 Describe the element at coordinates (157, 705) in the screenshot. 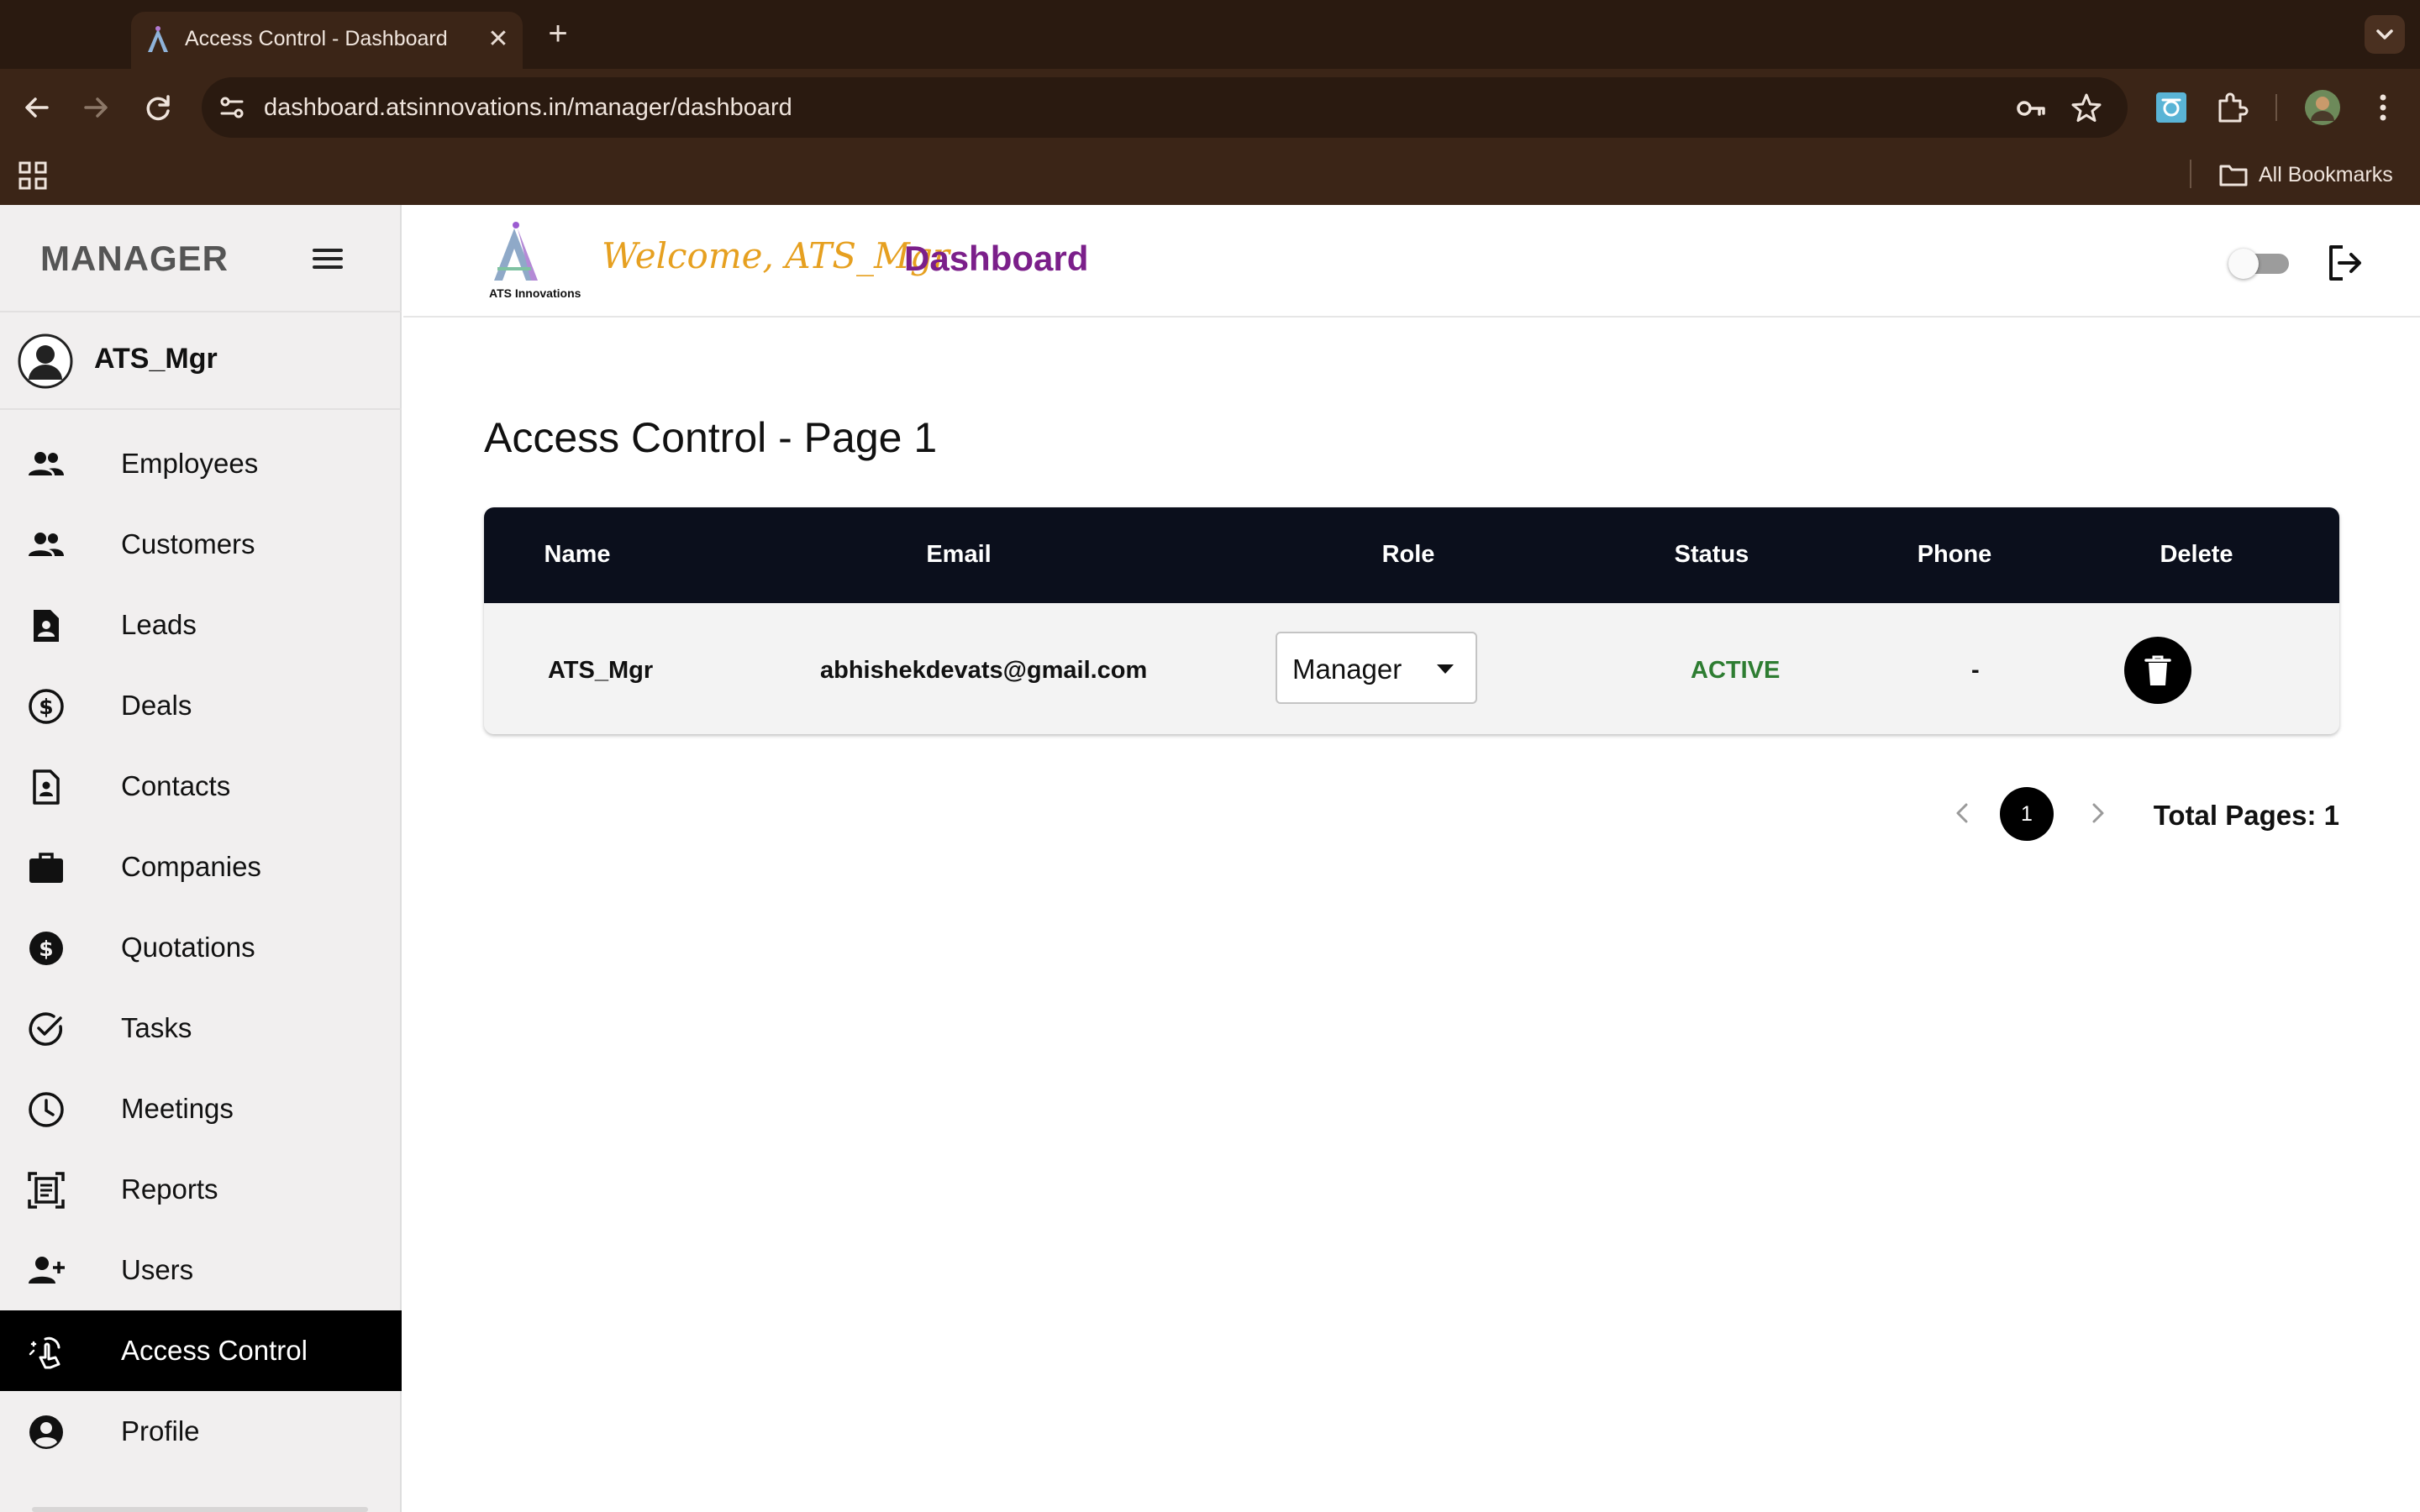

I see `sidebar-item-label: Deals` at that location.